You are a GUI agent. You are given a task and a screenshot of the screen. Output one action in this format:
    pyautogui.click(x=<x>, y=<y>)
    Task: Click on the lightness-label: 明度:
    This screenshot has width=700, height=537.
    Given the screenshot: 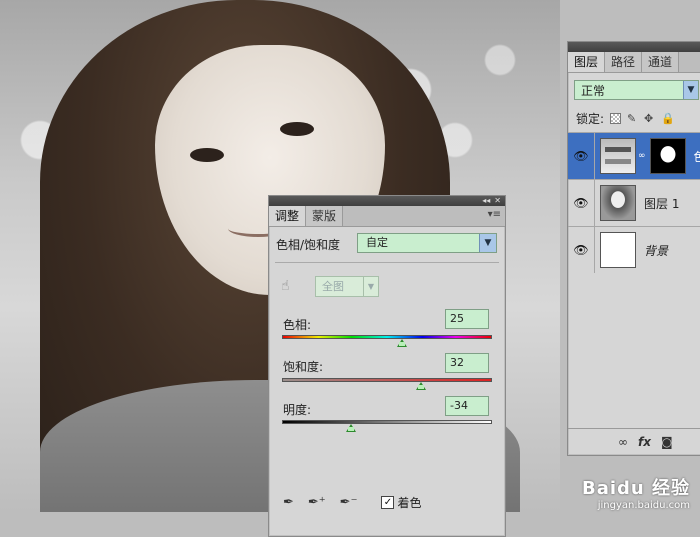 What is the action you would take?
    pyautogui.click(x=297, y=409)
    